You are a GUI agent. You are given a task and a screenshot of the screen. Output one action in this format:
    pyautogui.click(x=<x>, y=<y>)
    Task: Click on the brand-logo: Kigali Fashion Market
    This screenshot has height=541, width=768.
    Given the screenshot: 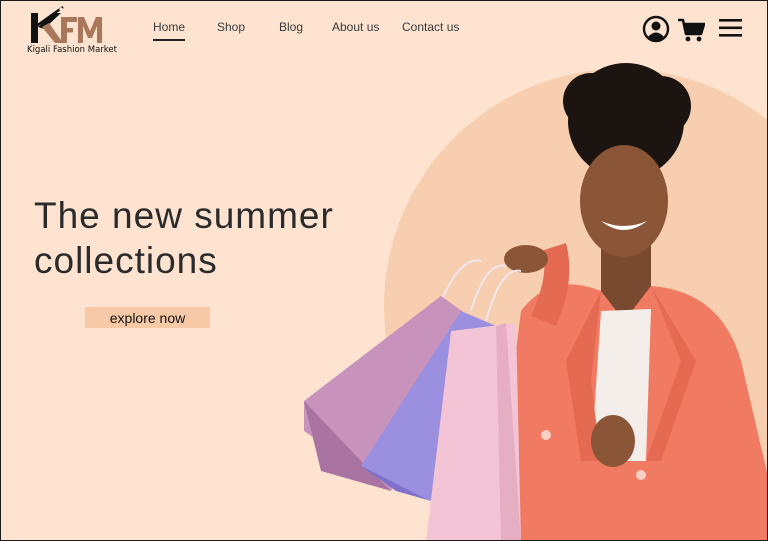 What is the action you would take?
    pyautogui.click(x=75, y=31)
    